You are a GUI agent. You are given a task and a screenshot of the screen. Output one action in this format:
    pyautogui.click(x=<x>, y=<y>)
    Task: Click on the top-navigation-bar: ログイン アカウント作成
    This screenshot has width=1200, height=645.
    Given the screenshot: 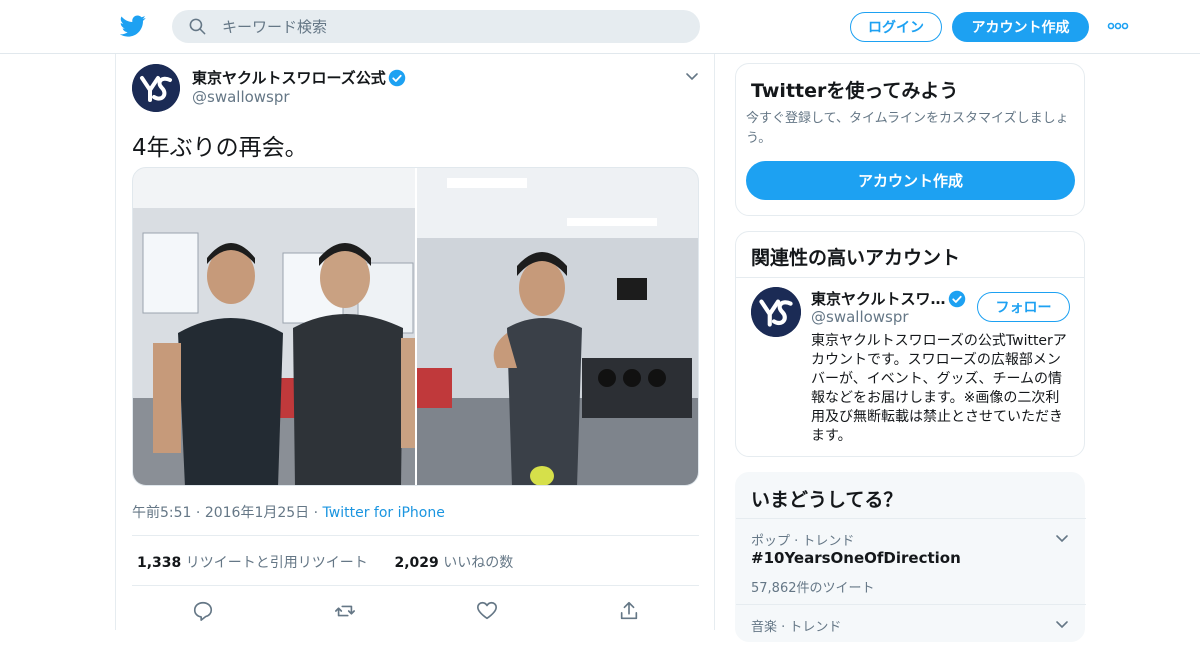 What is the action you would take?
    pyautogui.click(x=600, y=27)
    